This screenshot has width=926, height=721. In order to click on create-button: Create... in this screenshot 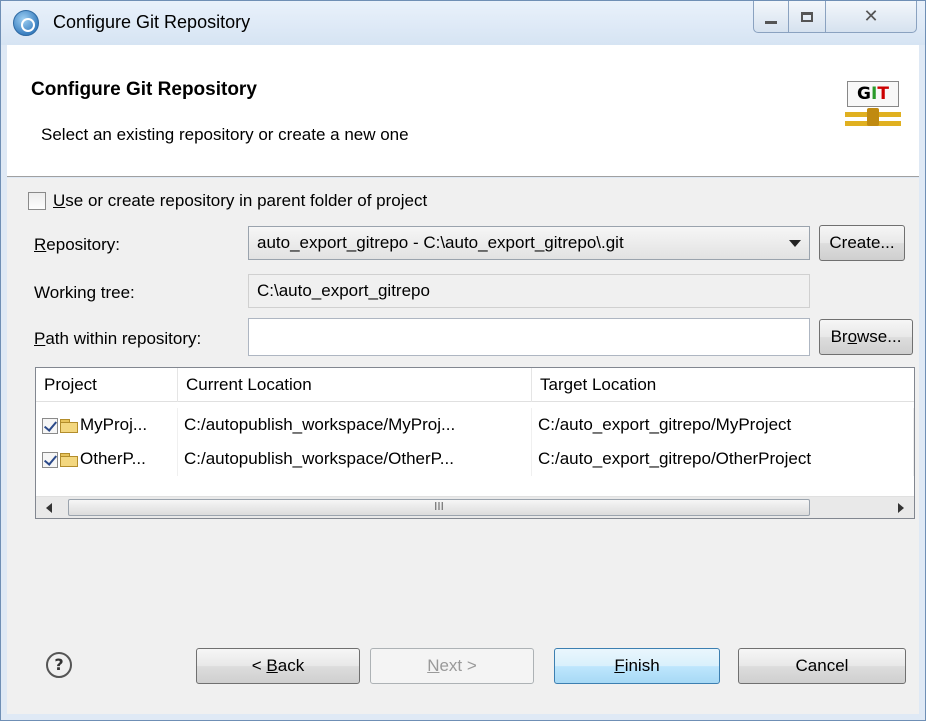, I will do `click(862, 243)`.